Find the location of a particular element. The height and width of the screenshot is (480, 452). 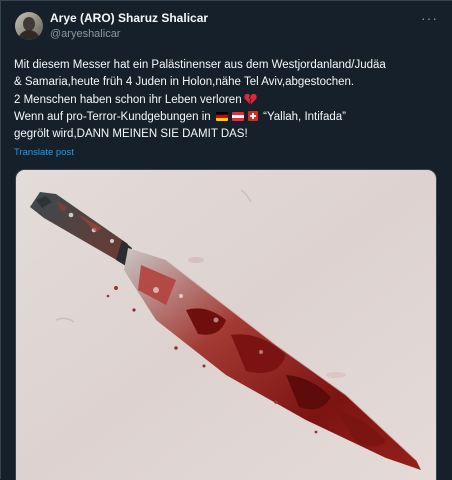

avatar-face is located at coordinates (29, 24).